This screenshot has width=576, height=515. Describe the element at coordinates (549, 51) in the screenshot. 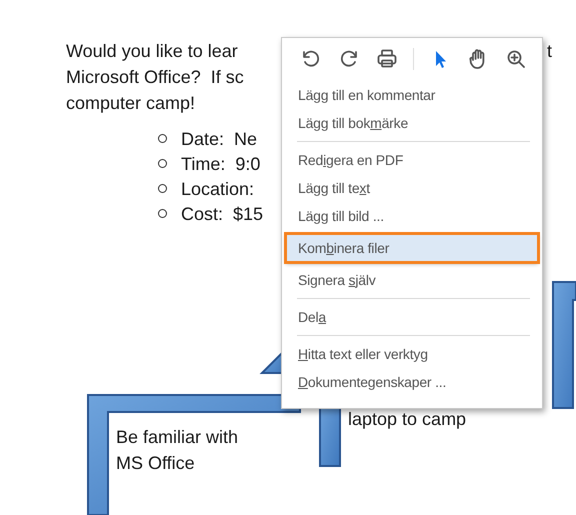

I see `paragraph-fragment: t` at that location.